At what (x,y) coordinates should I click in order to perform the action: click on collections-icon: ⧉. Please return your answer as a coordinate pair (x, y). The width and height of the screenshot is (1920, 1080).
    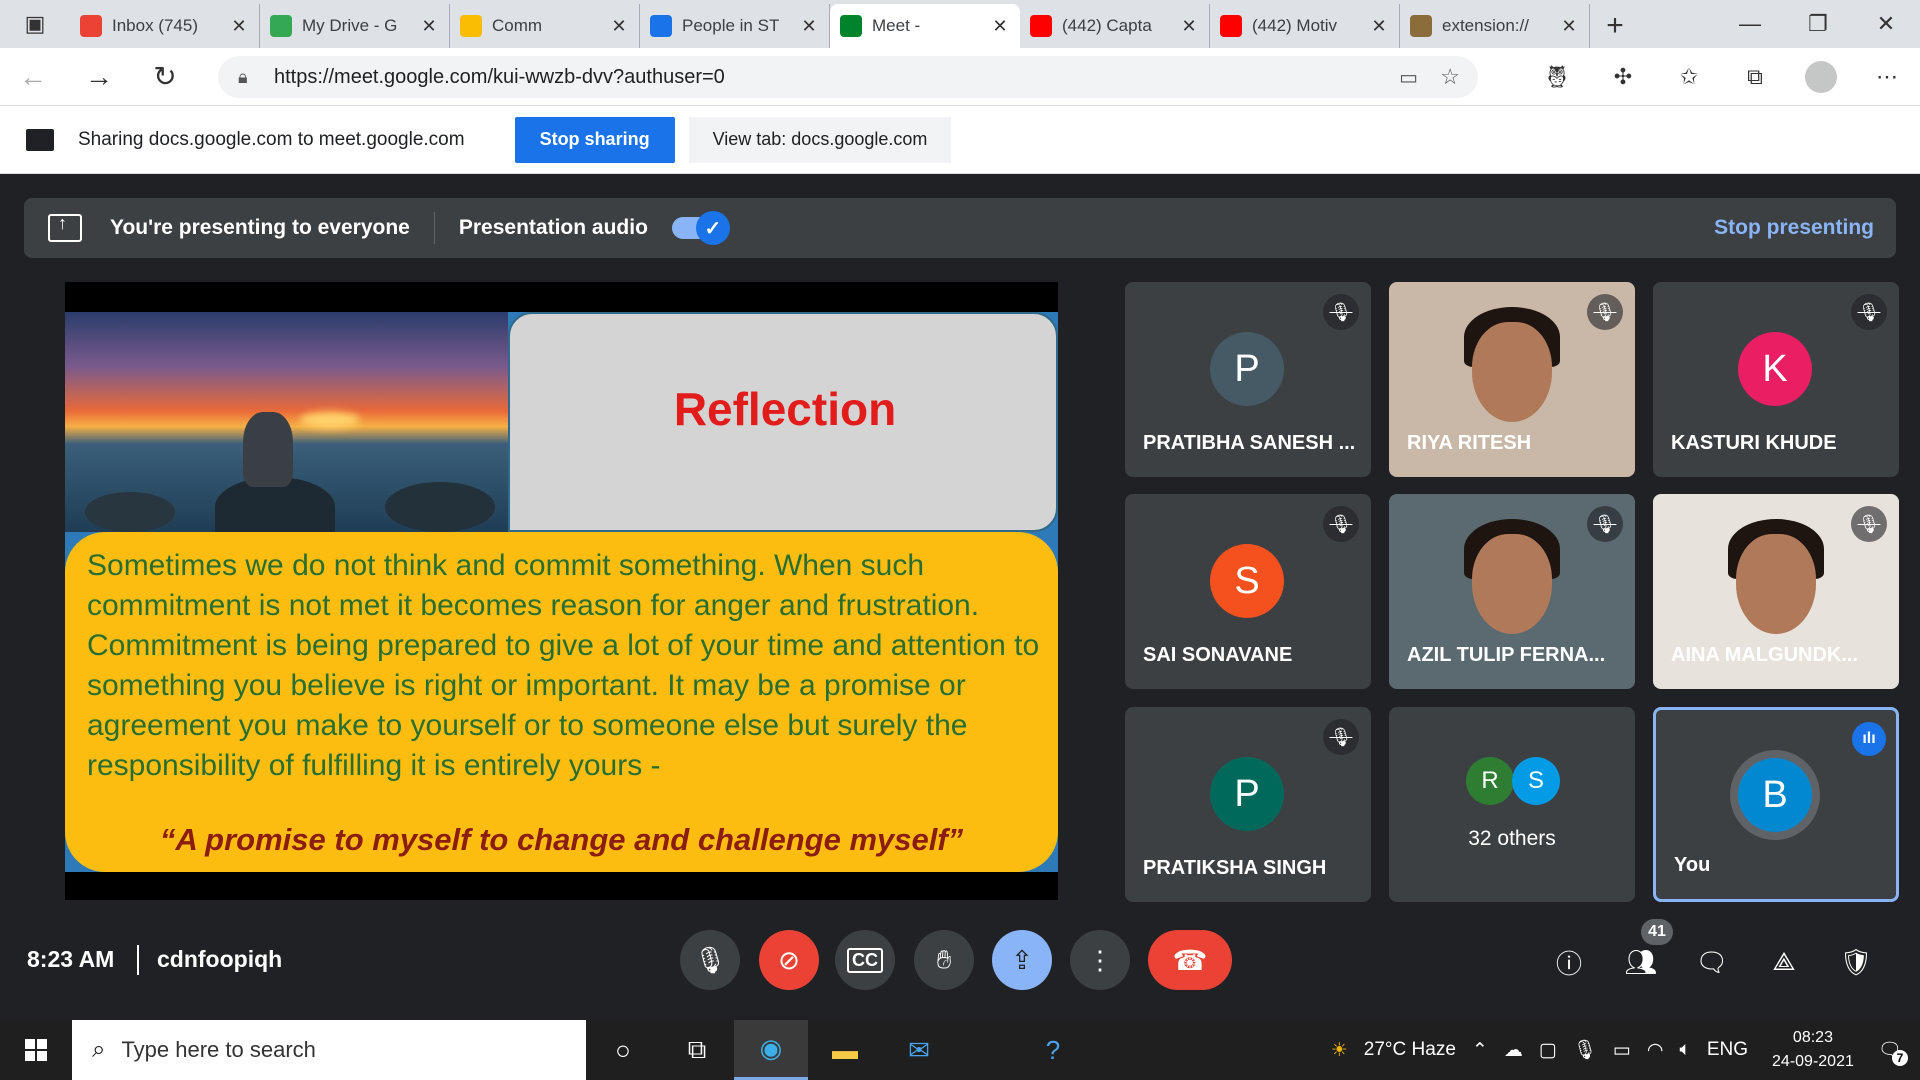
    Looking at the image, I should click on (1755, 77).